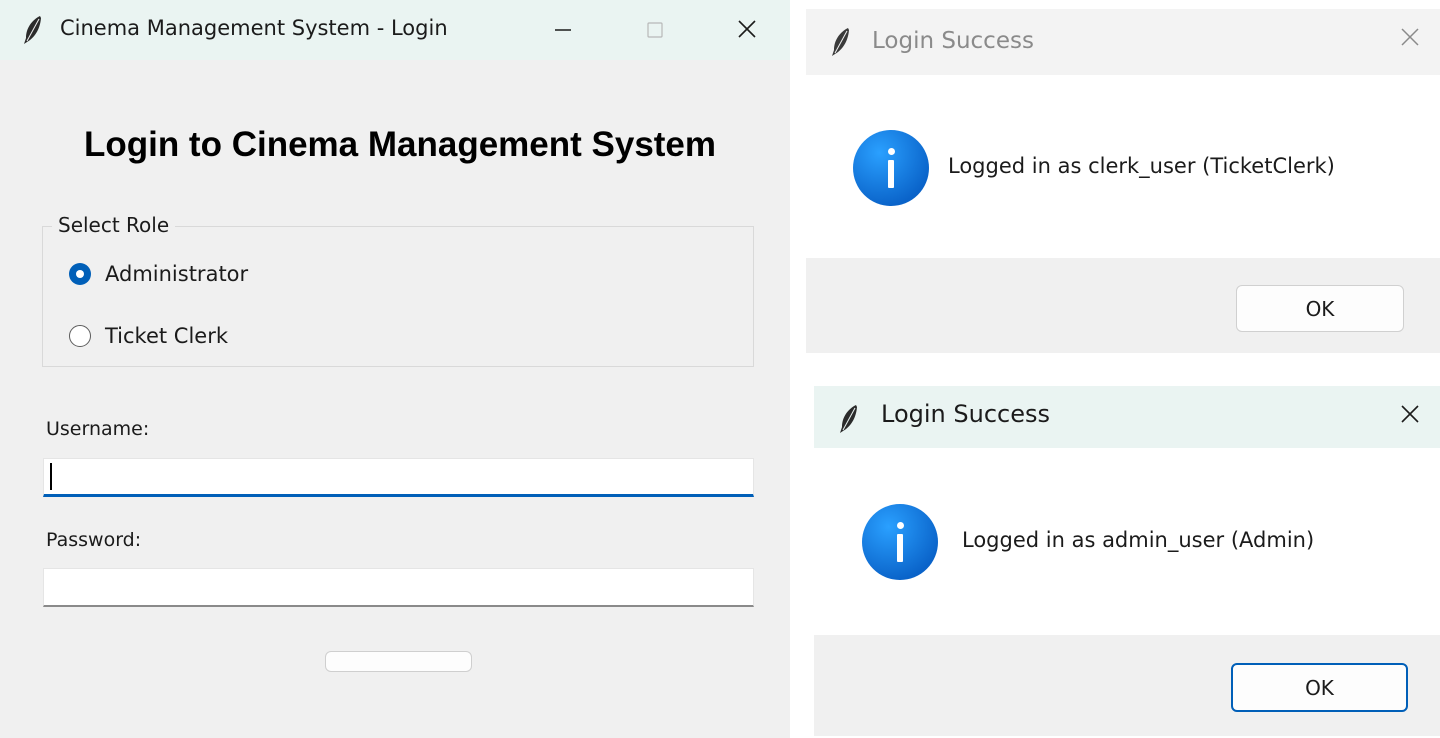  I want to click on login-button, so click(398, 661).